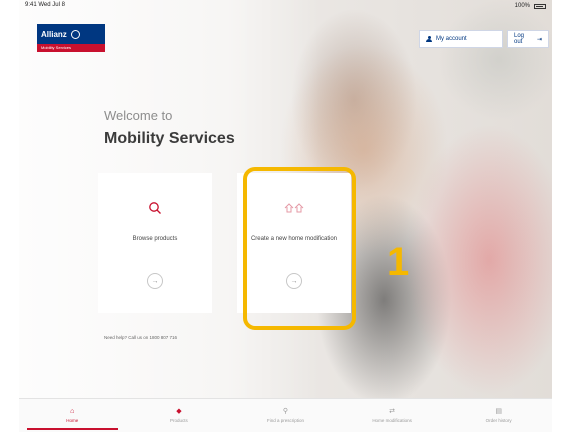  Describe the element at coordinates (498, 411) in the screenshot. I see `history-icon: ▤` at that location.